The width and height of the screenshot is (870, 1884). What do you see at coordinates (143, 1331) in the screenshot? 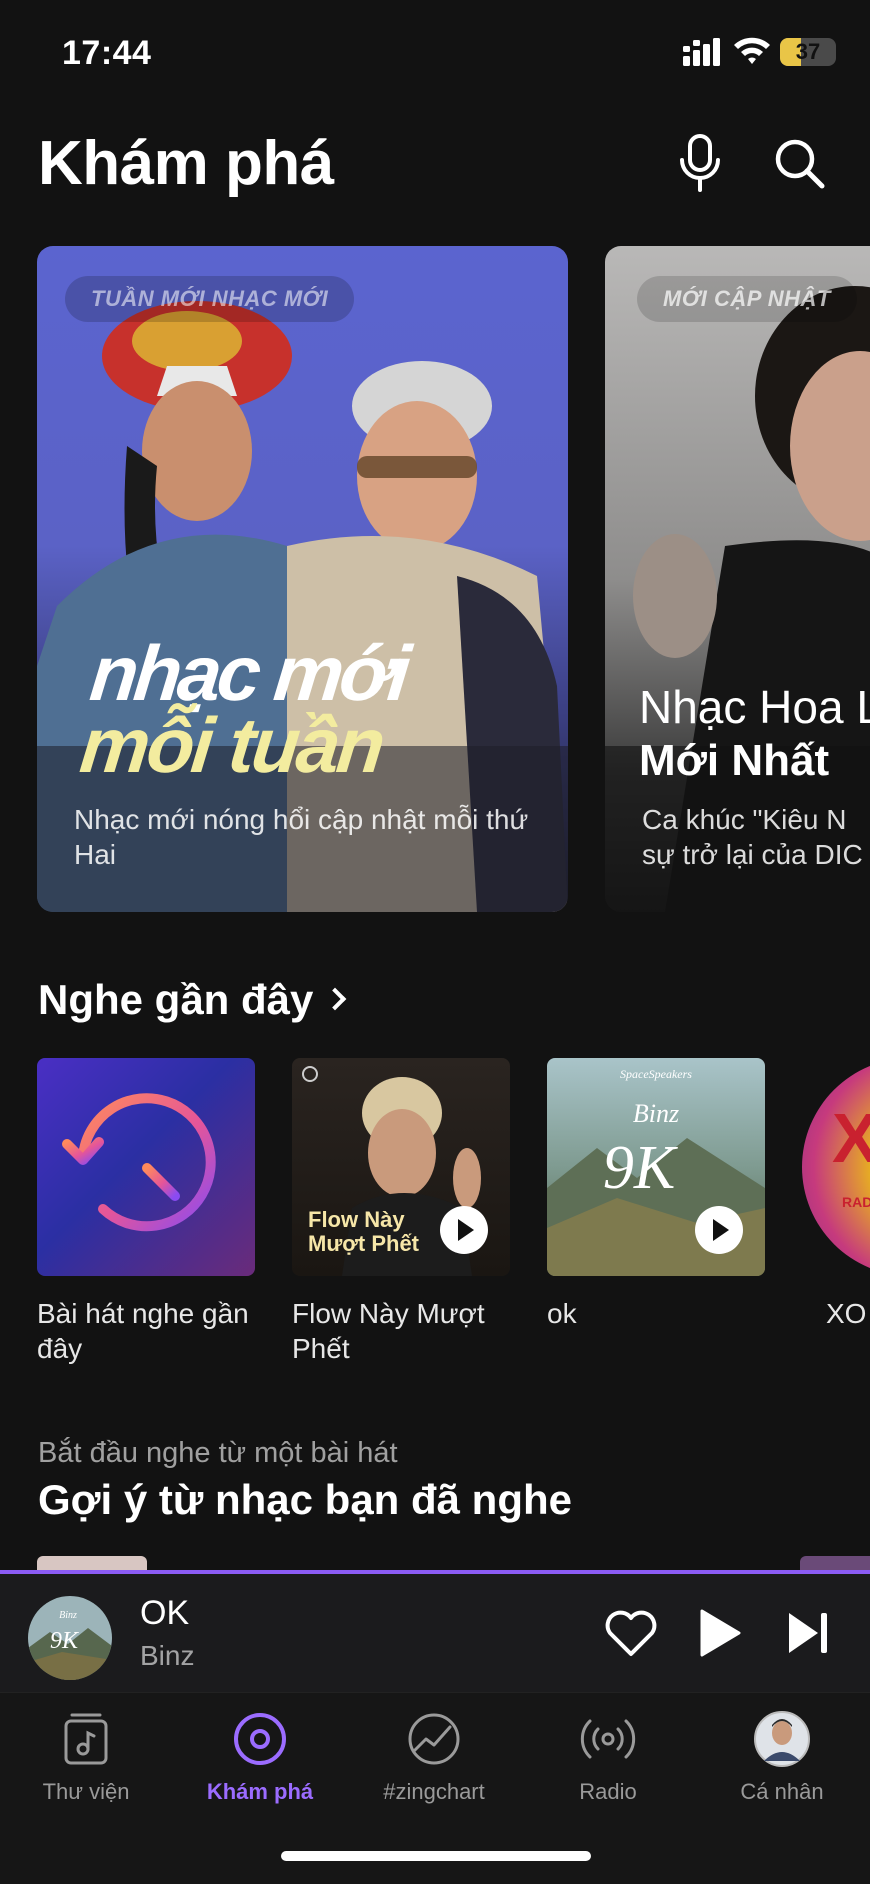
I see `recent-item-label: Bài hát nghe gần đây` at bounding box center [143, 1331].